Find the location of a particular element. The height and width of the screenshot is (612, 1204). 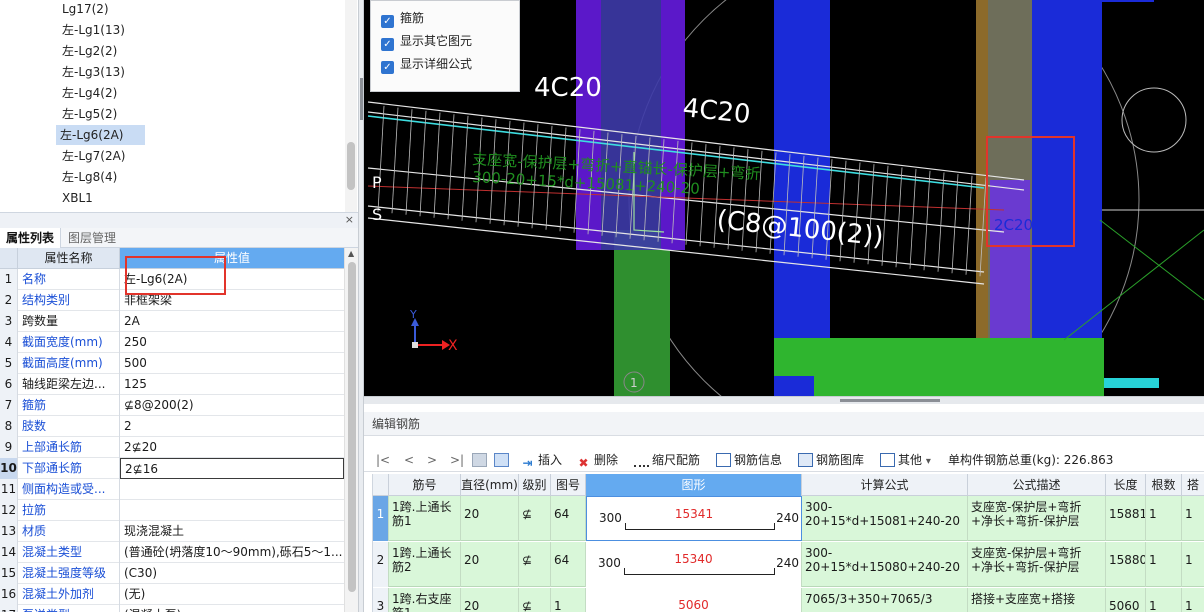

property-row: 2 结构类别 非框架梁 is located at coordinates (172, 300).